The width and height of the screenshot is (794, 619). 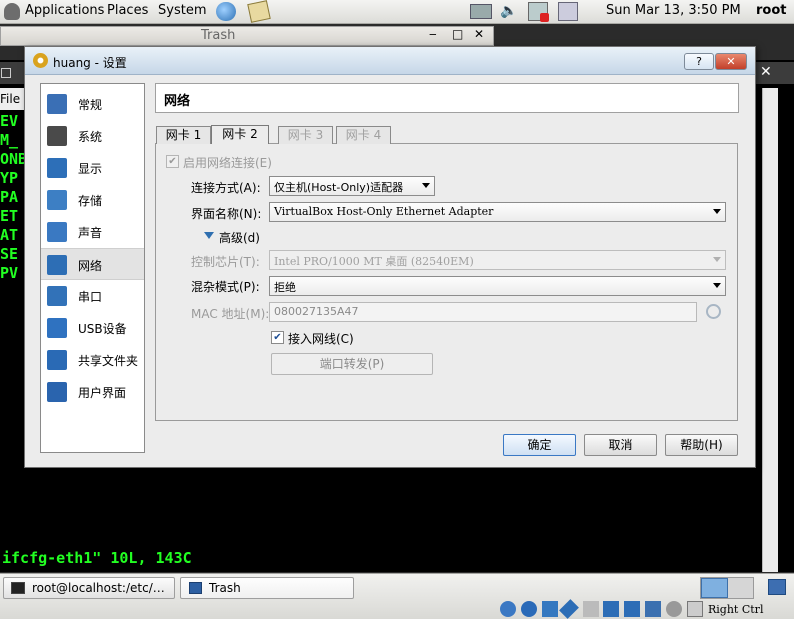 I want to click on show-desktop-icon, so click(x=777, y=587).